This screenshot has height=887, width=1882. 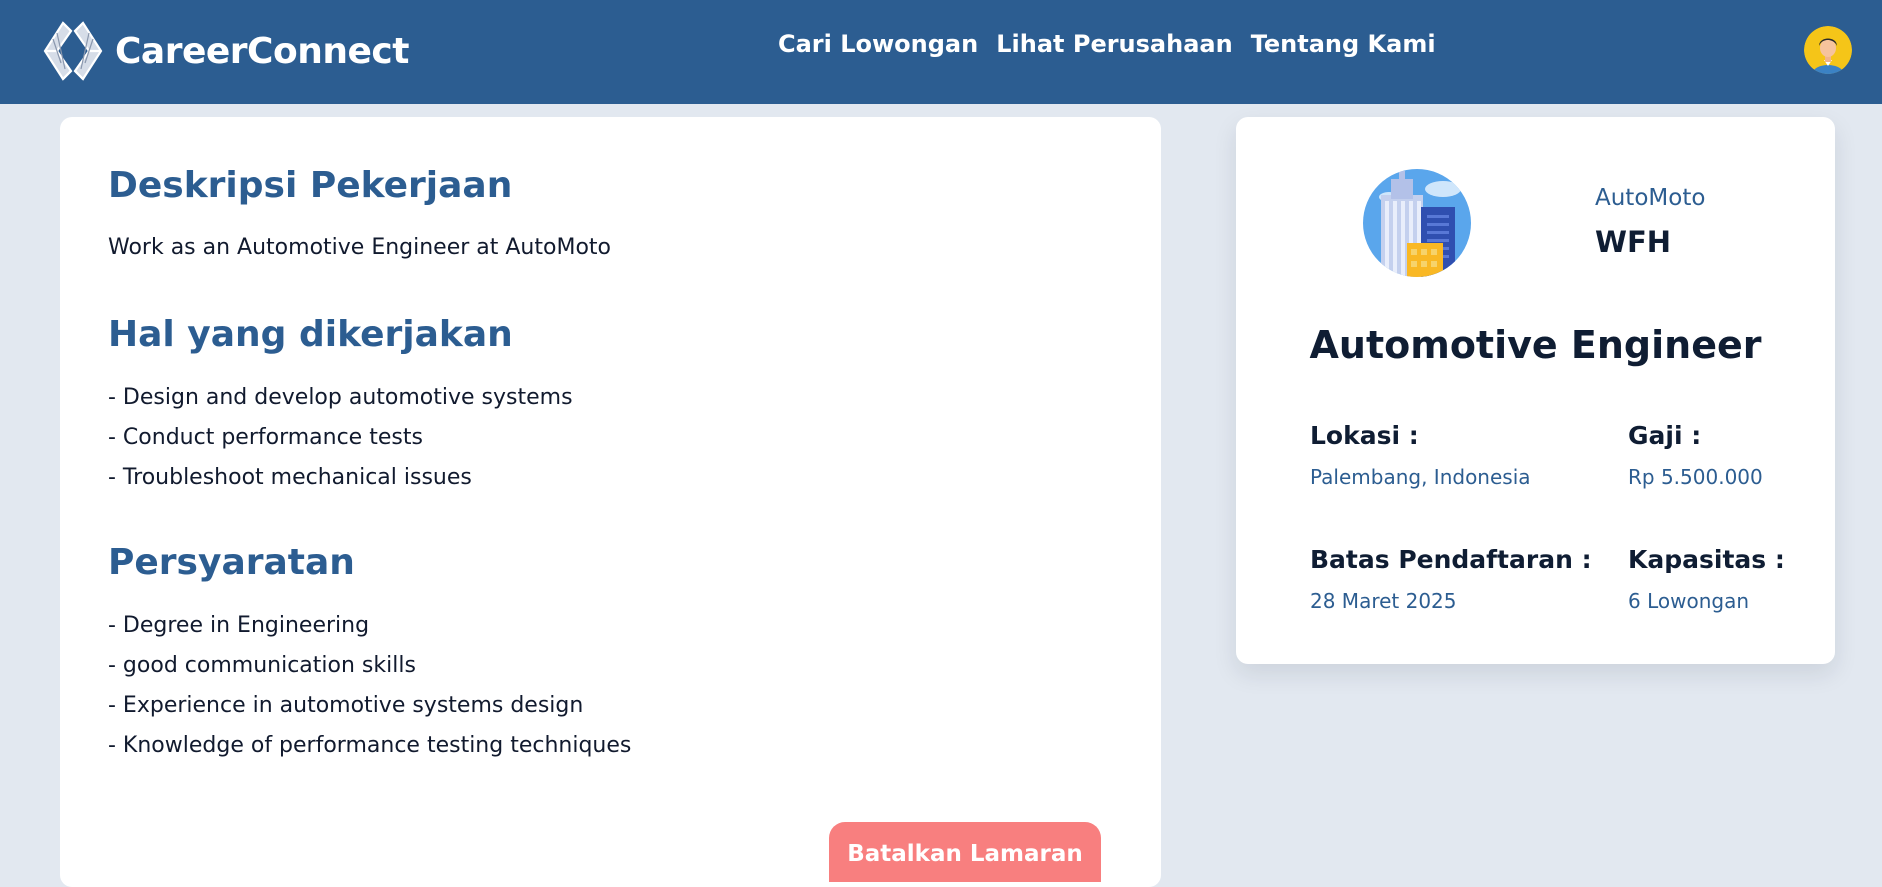 What do you see at coordinates (878, 44) in the screenshot?
I see `nav-cari-lowongan: Cari Lowongan` at bounding box center [878, 44].